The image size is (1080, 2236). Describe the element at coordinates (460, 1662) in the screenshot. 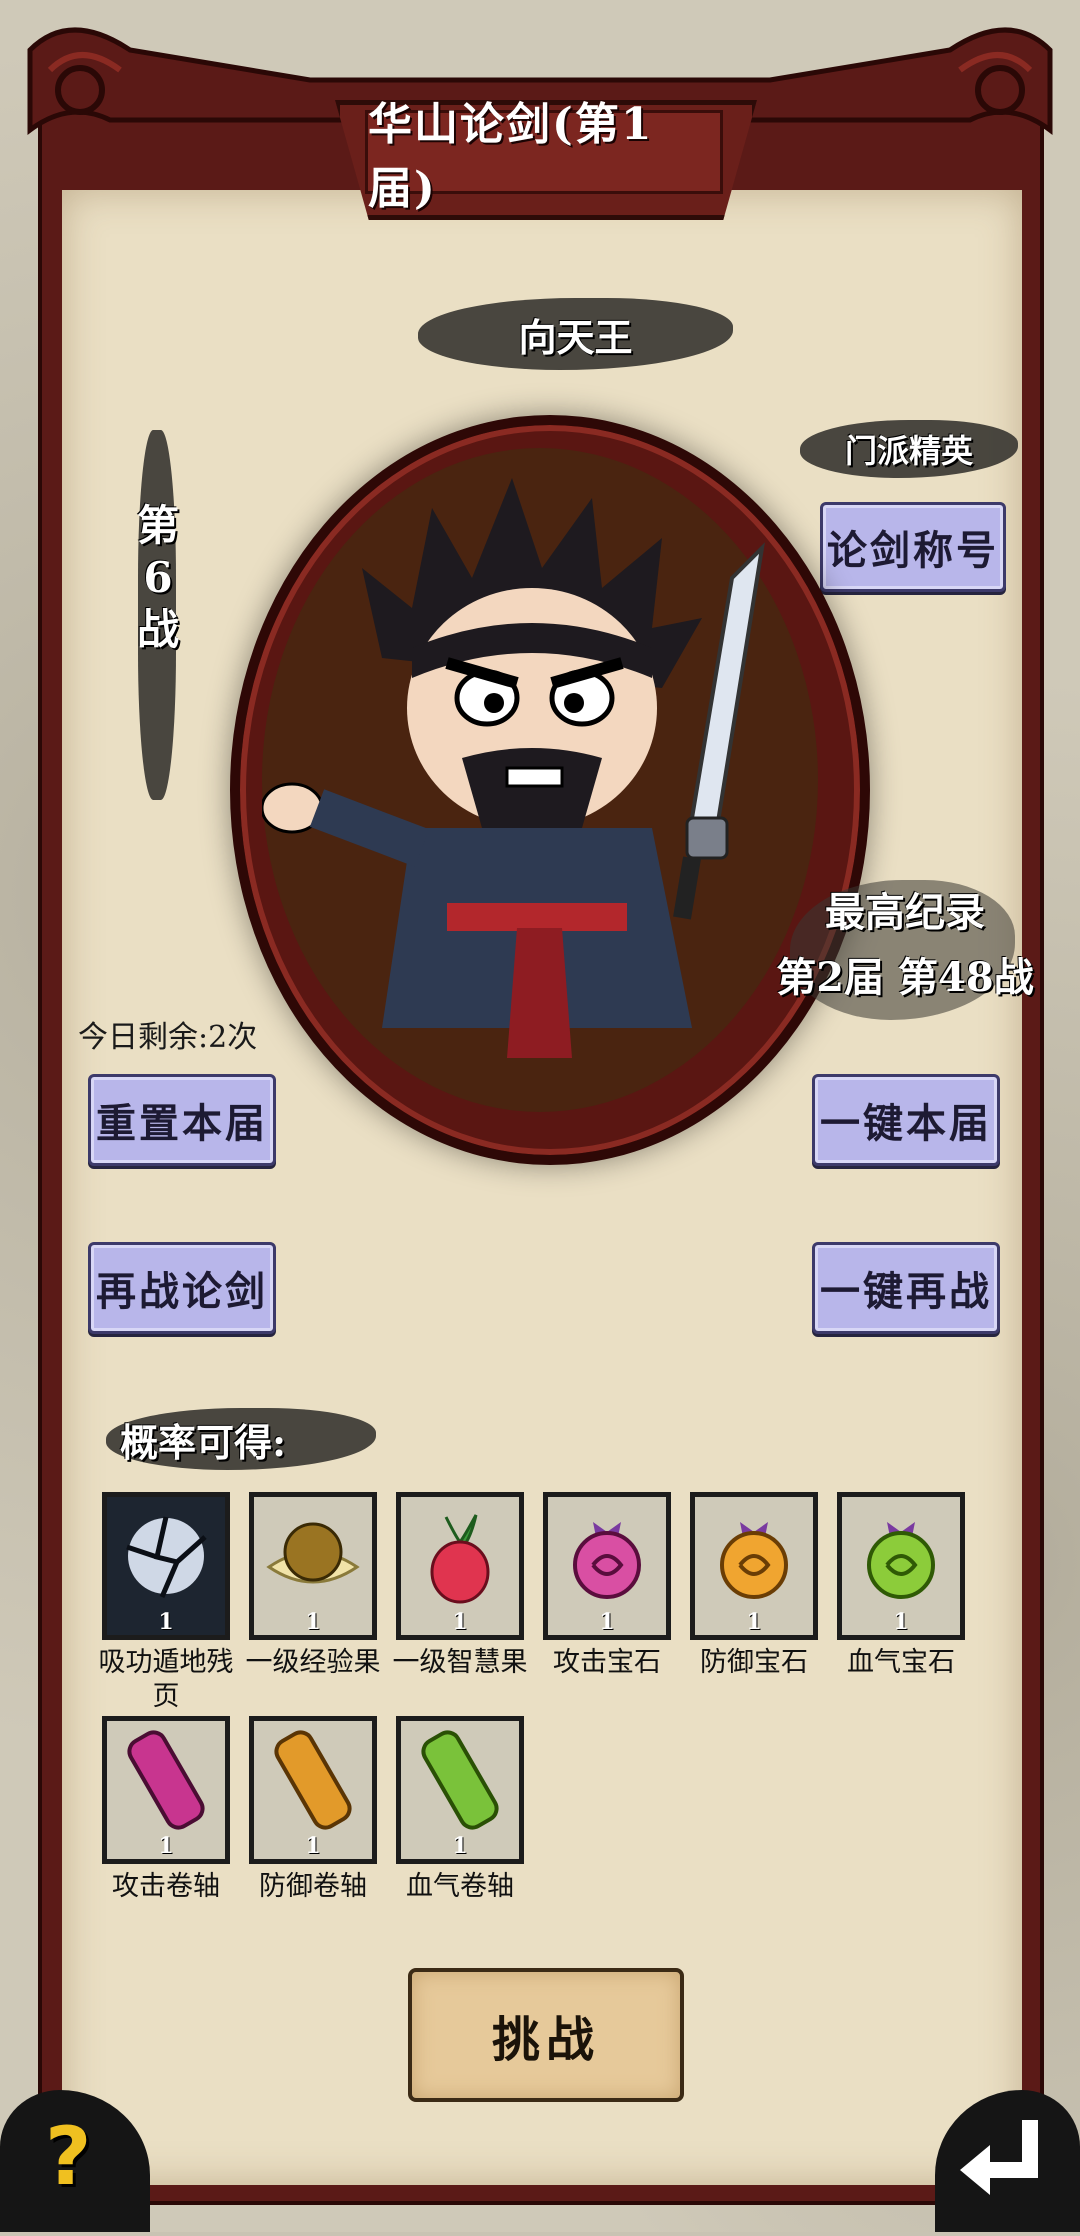

I see `item-name: 一级智慧果` at that location.